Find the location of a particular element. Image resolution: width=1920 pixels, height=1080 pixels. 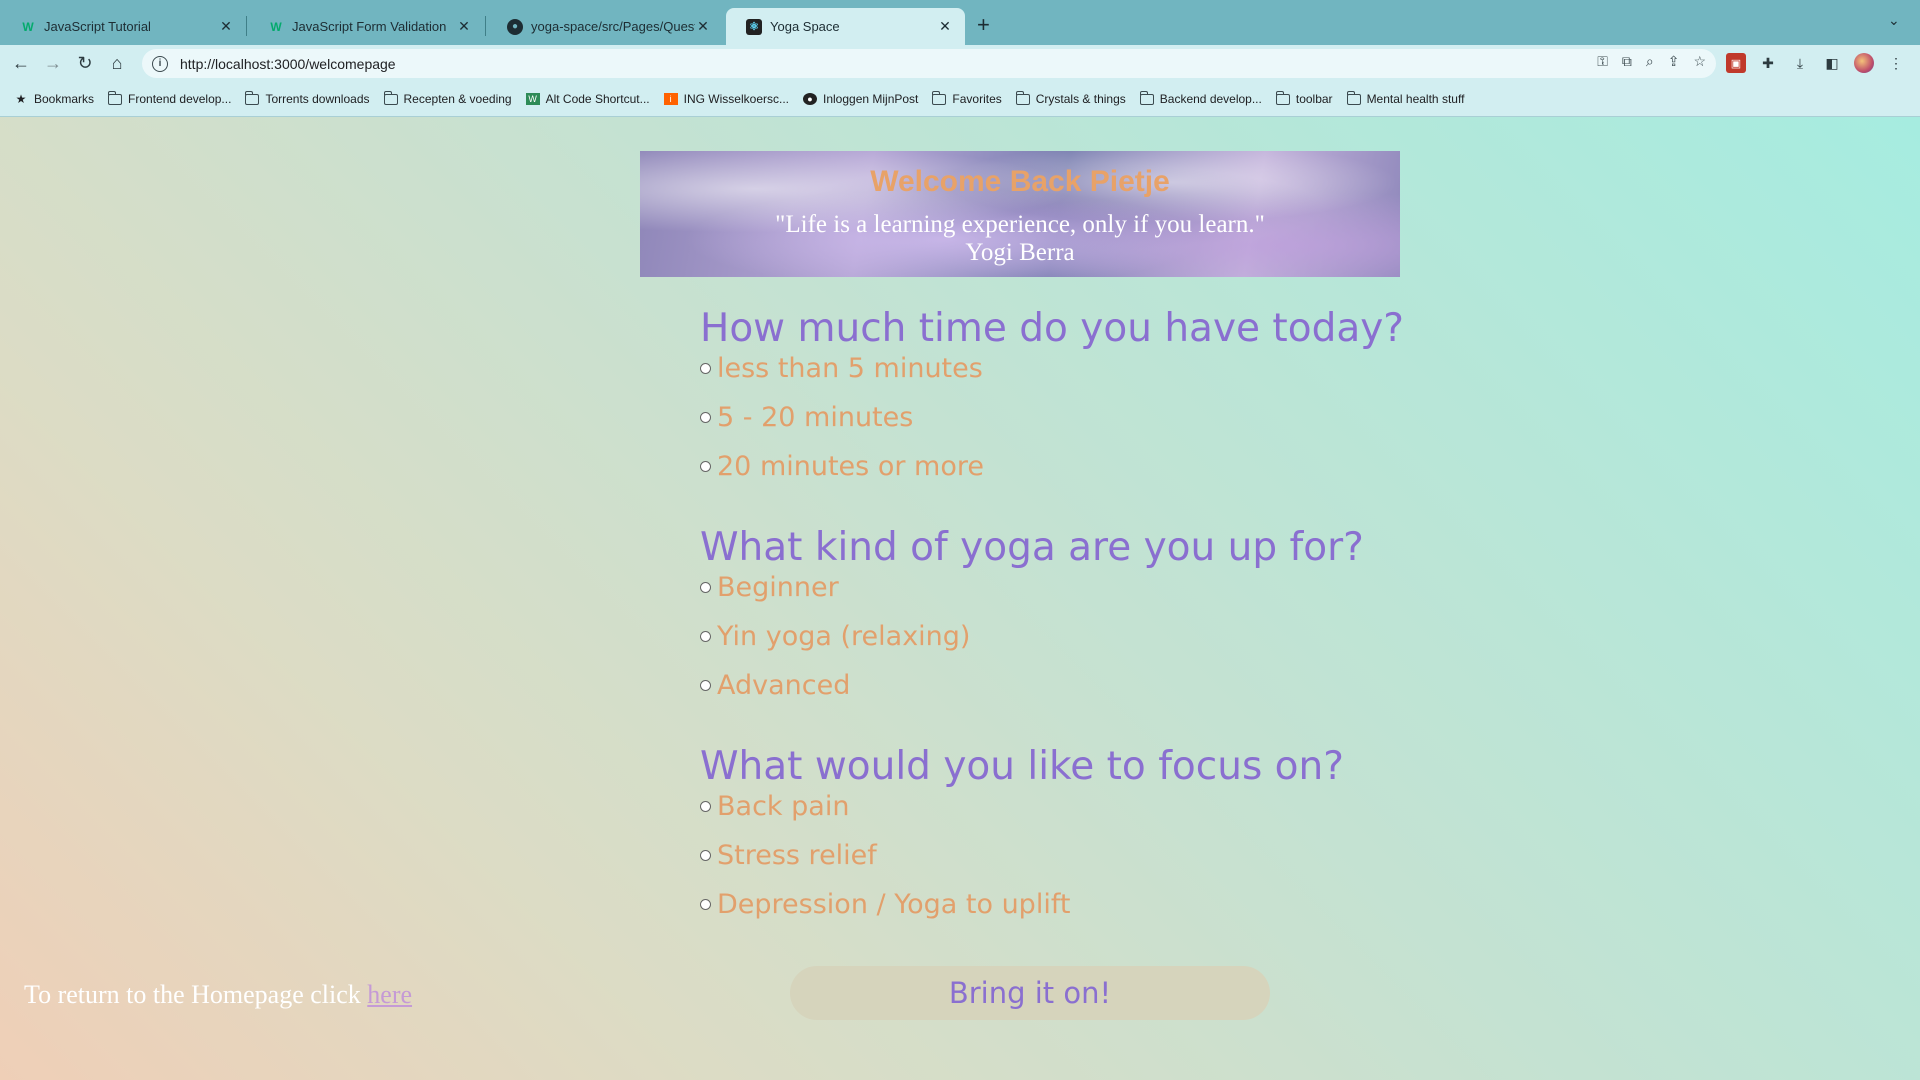

omnibox-actions: ⚿ ⧉ ⌕ ⇪ ☆ is located at coordinates (1651, 61).